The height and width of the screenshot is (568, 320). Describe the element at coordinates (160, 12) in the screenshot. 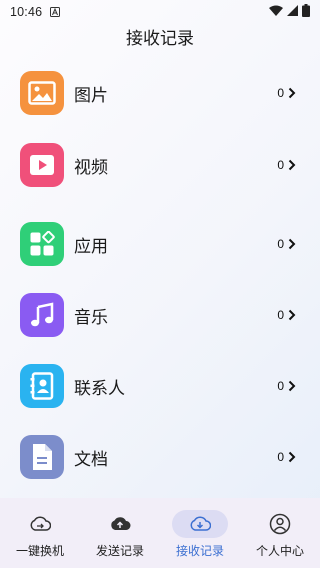

I see `status-bar: 10:46` at that location.